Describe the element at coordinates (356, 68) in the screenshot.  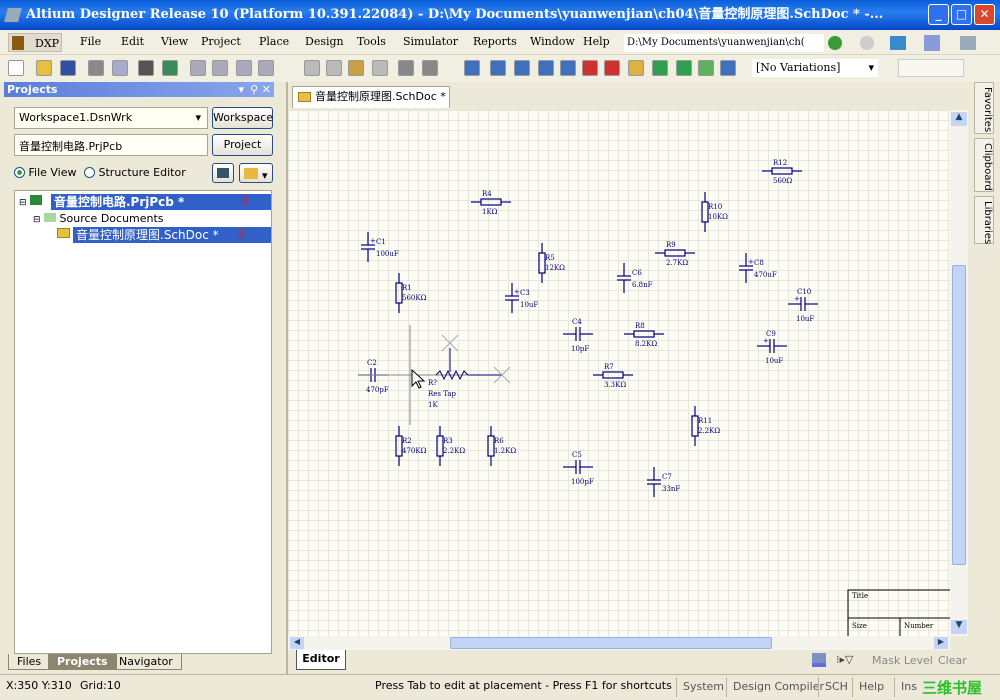
I see `paste-icon` at that location.